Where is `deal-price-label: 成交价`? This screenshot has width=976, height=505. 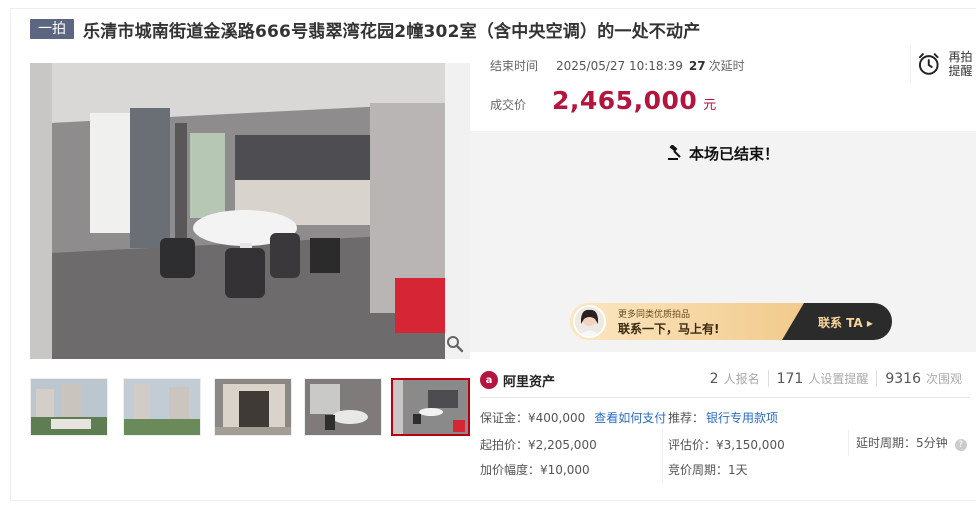
deal-price-label: 成交价 is located at coordinates (508, 105).